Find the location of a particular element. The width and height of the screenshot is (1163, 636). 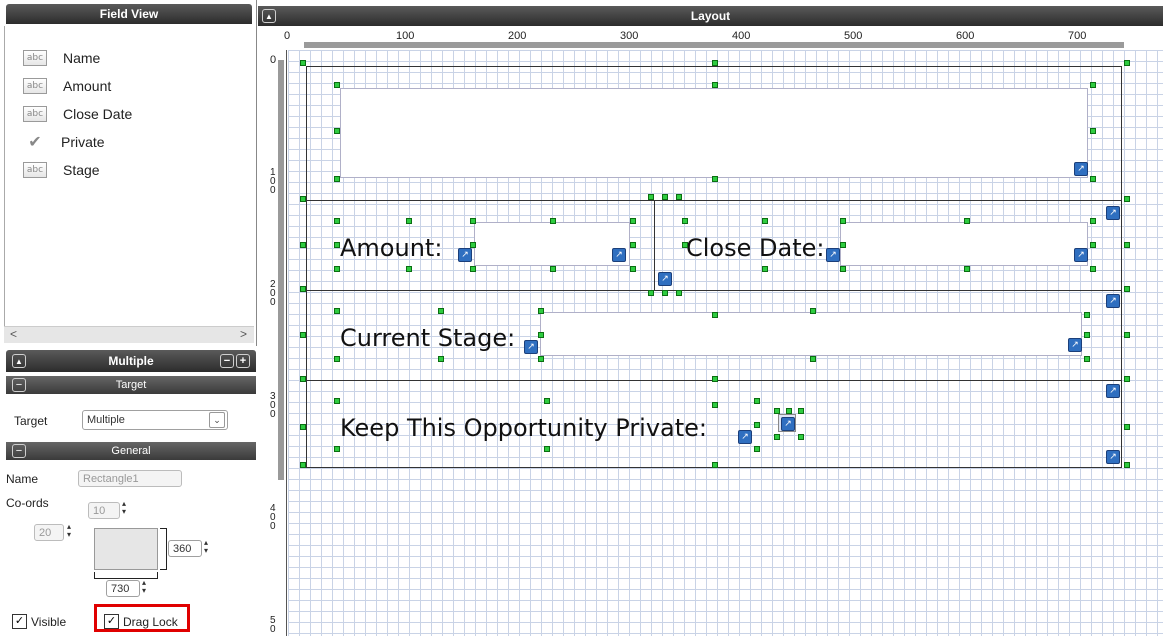

keep-private-label: Keep This Opportunity Private: is located at coordinates (523, 428).